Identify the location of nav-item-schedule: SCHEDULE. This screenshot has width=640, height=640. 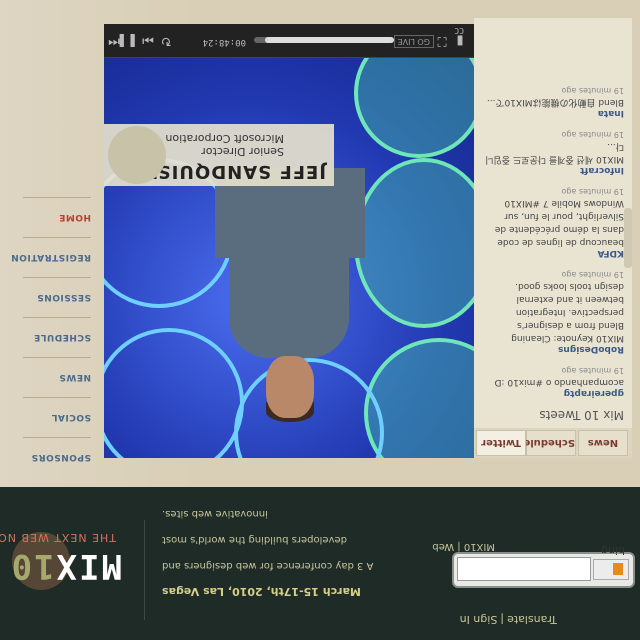
(57, 337).